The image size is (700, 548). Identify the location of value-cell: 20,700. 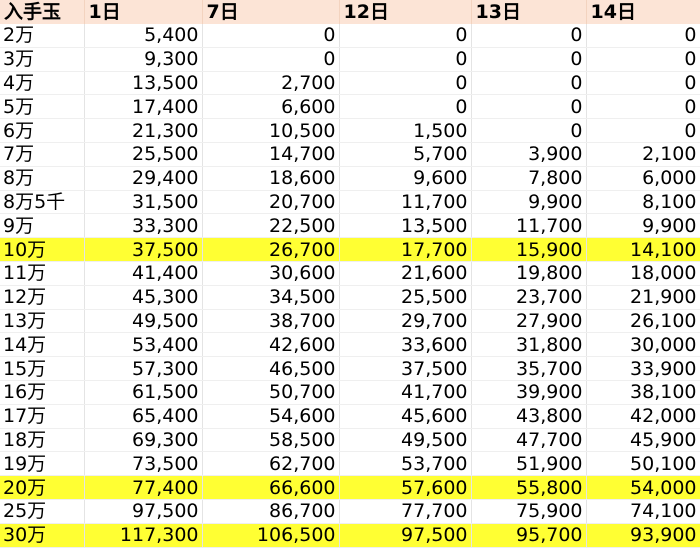
(271, 202).